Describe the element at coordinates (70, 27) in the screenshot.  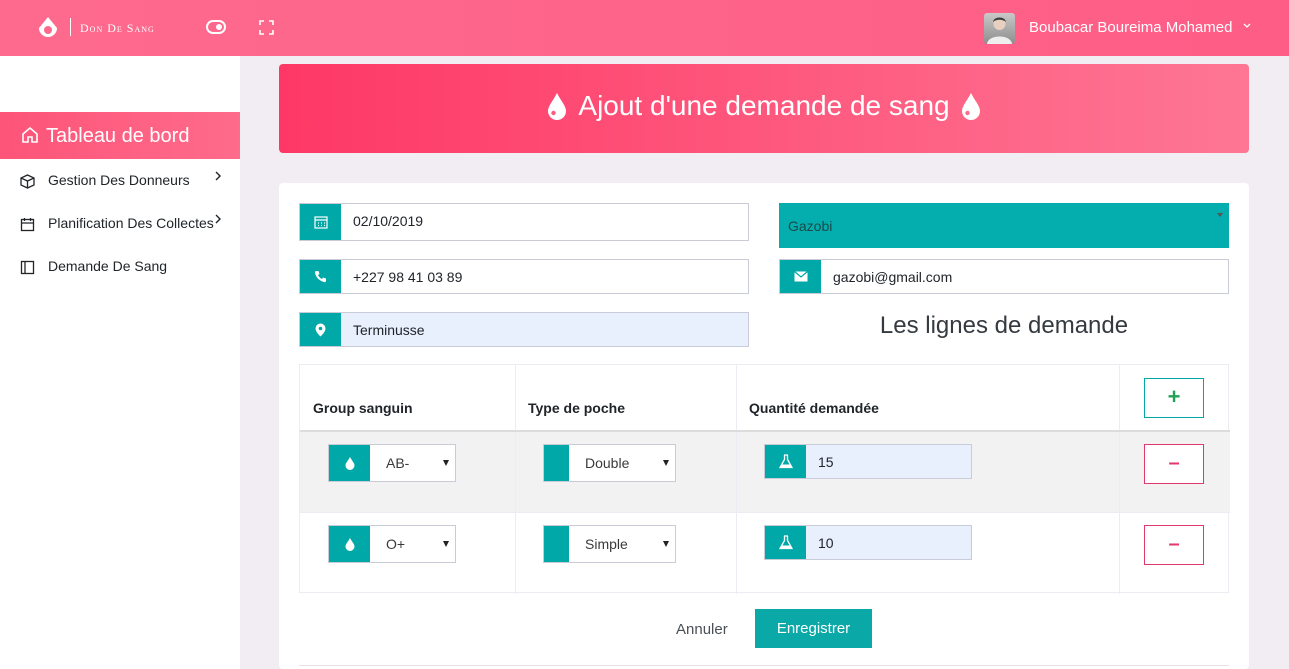
I see `brand-divider` at that location.